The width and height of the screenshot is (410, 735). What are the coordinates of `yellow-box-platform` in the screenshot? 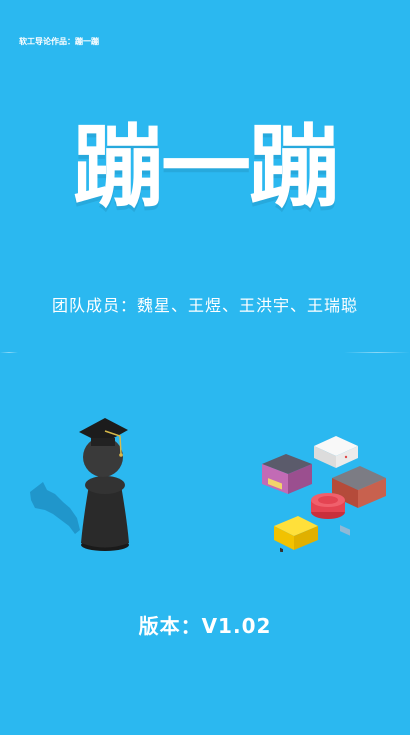 It's located at (296, 534).